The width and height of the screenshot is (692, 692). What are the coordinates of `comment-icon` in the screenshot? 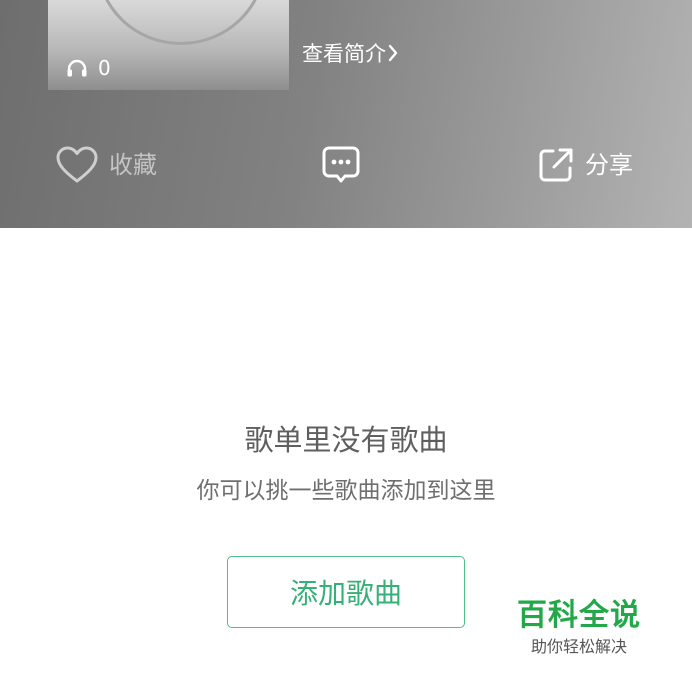 It's located at (341, 164).